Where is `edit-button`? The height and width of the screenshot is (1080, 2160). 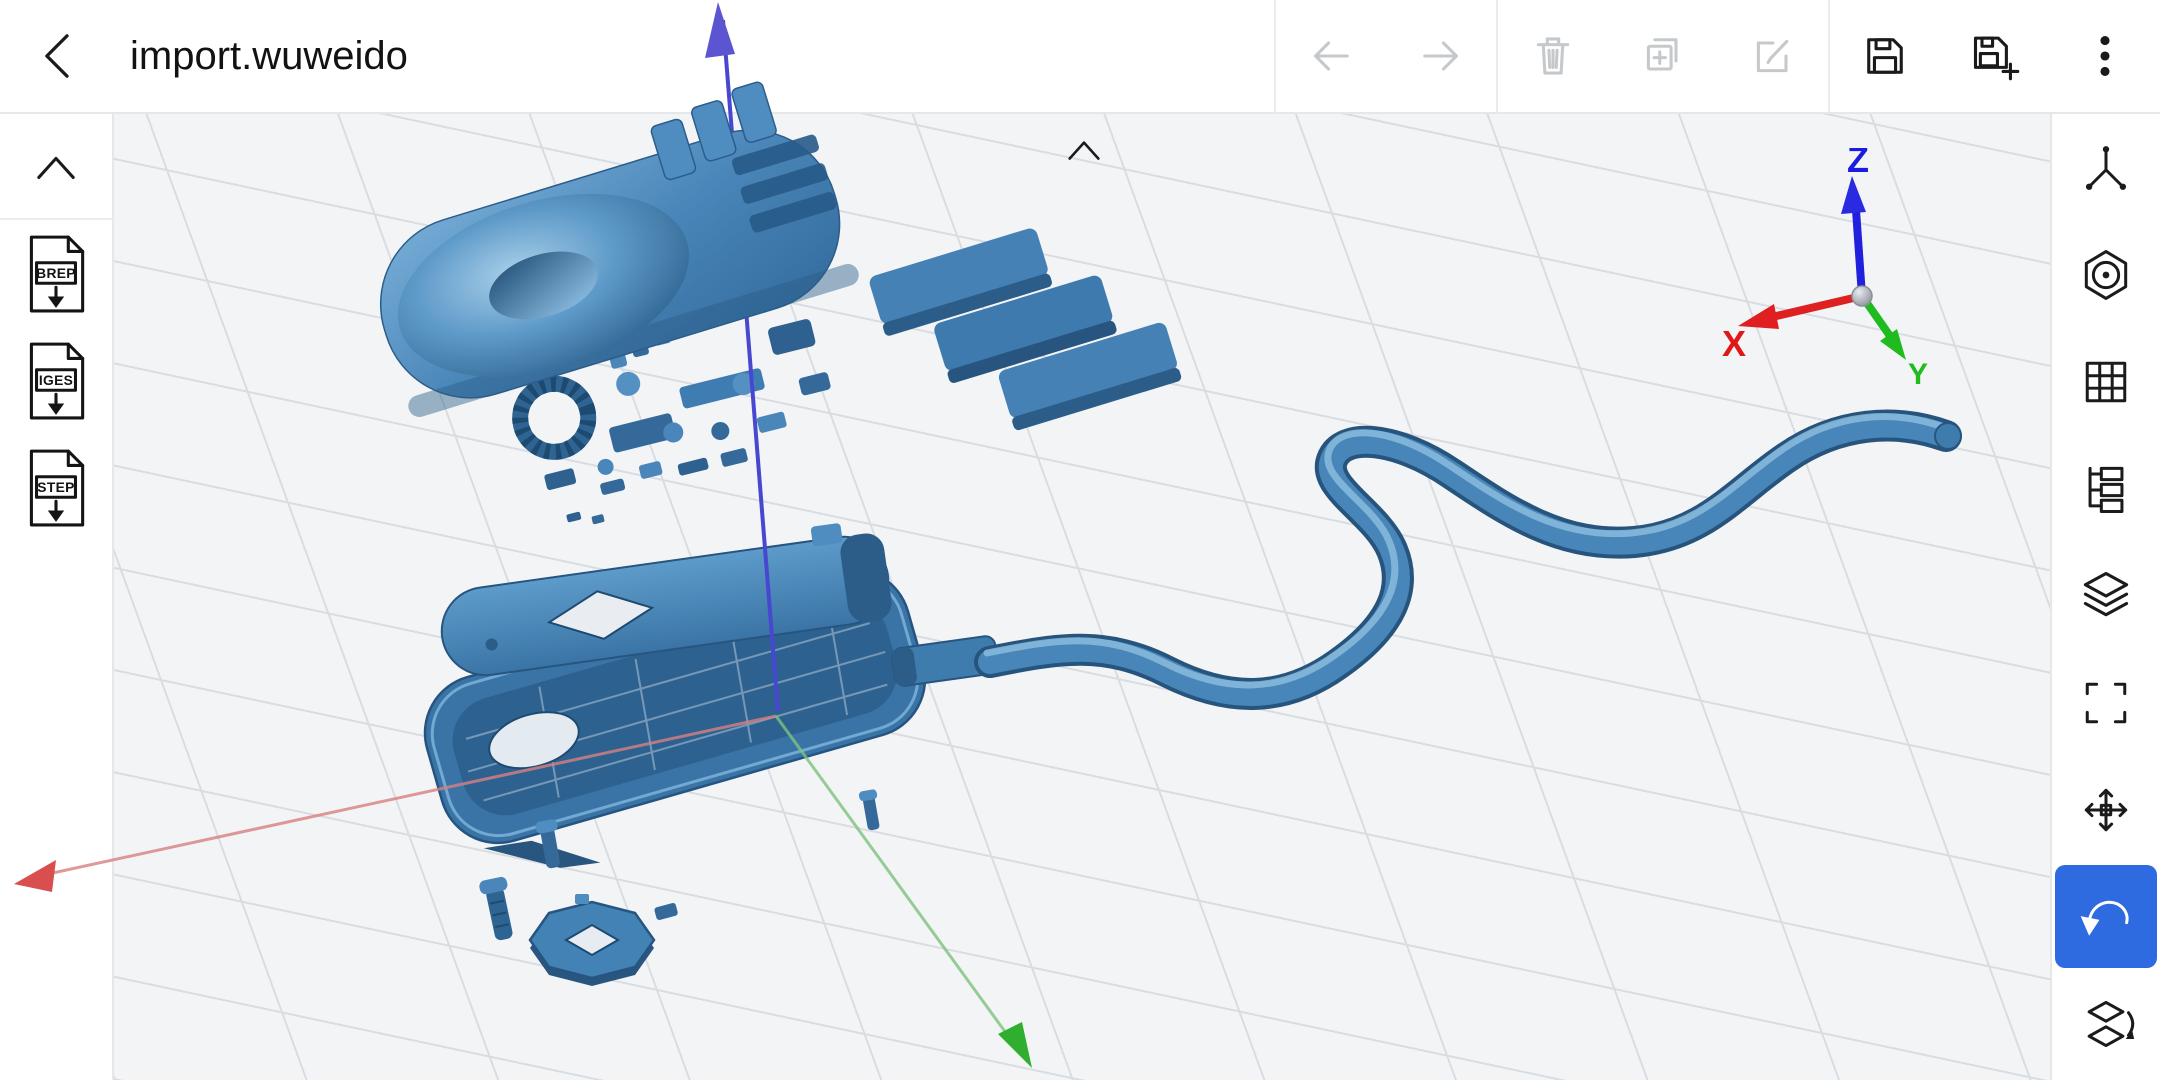
edit-button is located at coordinates (1773, 56).